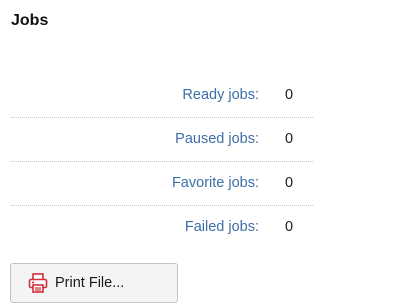 This screenshot has width=398, height=308. I want to click on panel-title: Jobs, so click(30, 20).